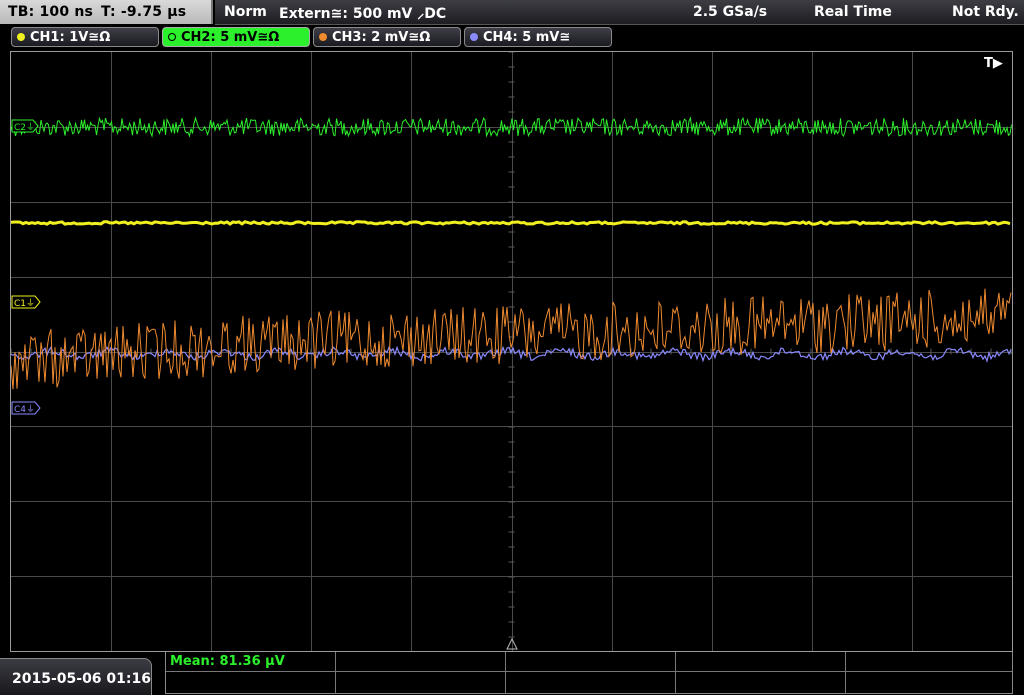  I want to click on trigger-status: Not Rdy., so click(985, 12).